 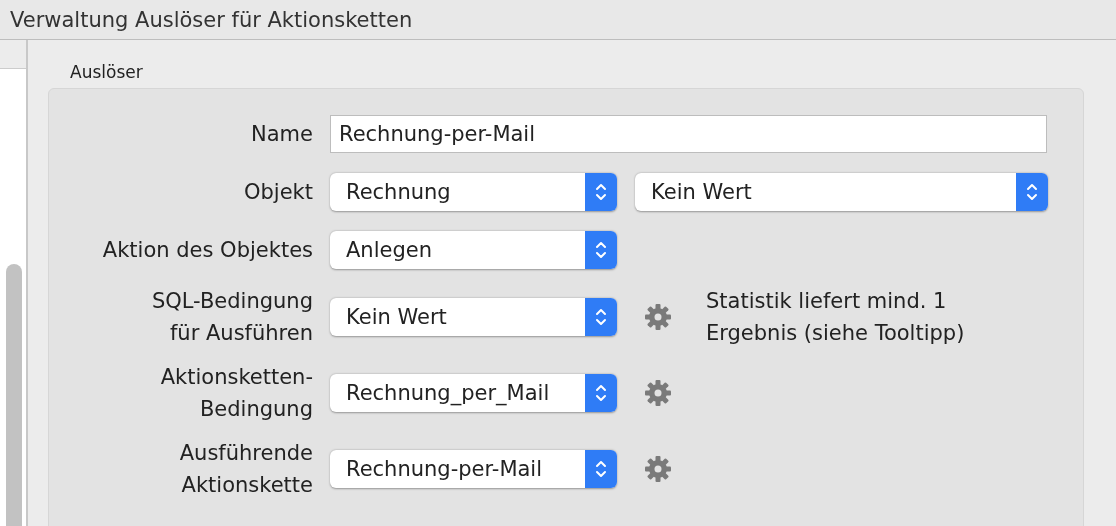 I want to click on popup-button: Rechnung-per-Mail, so click(x=473, y=469).